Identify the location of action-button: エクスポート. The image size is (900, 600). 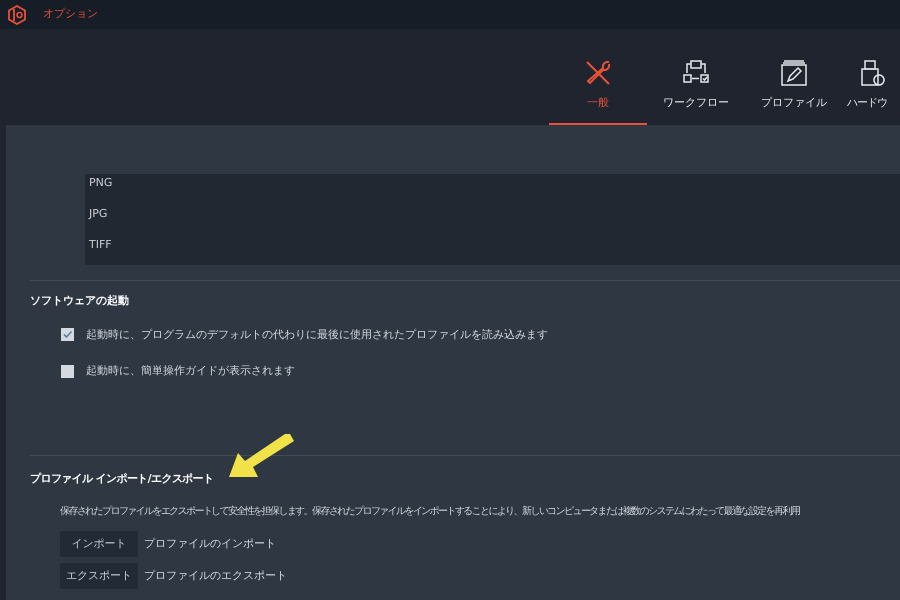
(99, 576).